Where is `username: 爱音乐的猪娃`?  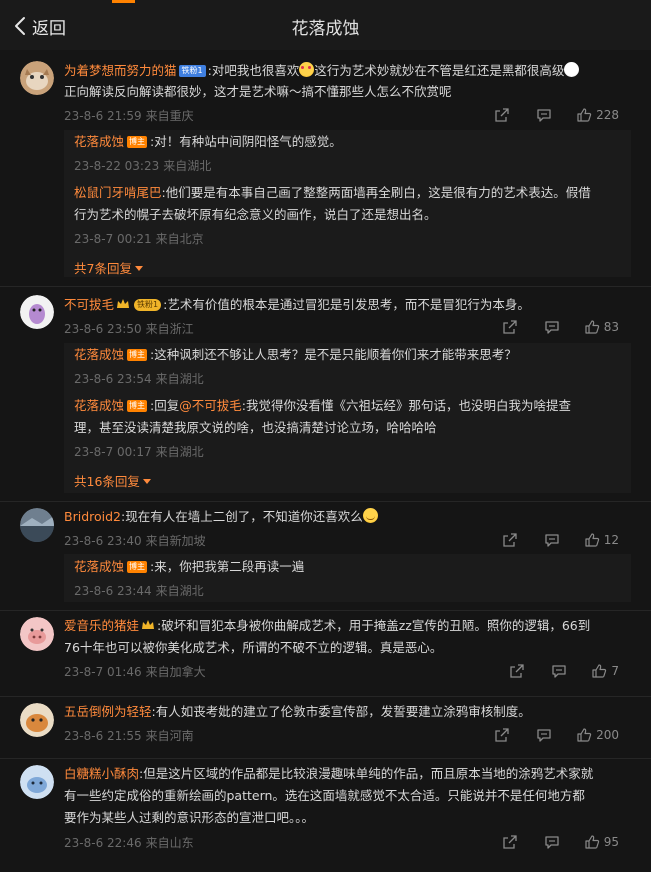 username: 爱音乐的猪娃 is located at coordinates (101, 625).